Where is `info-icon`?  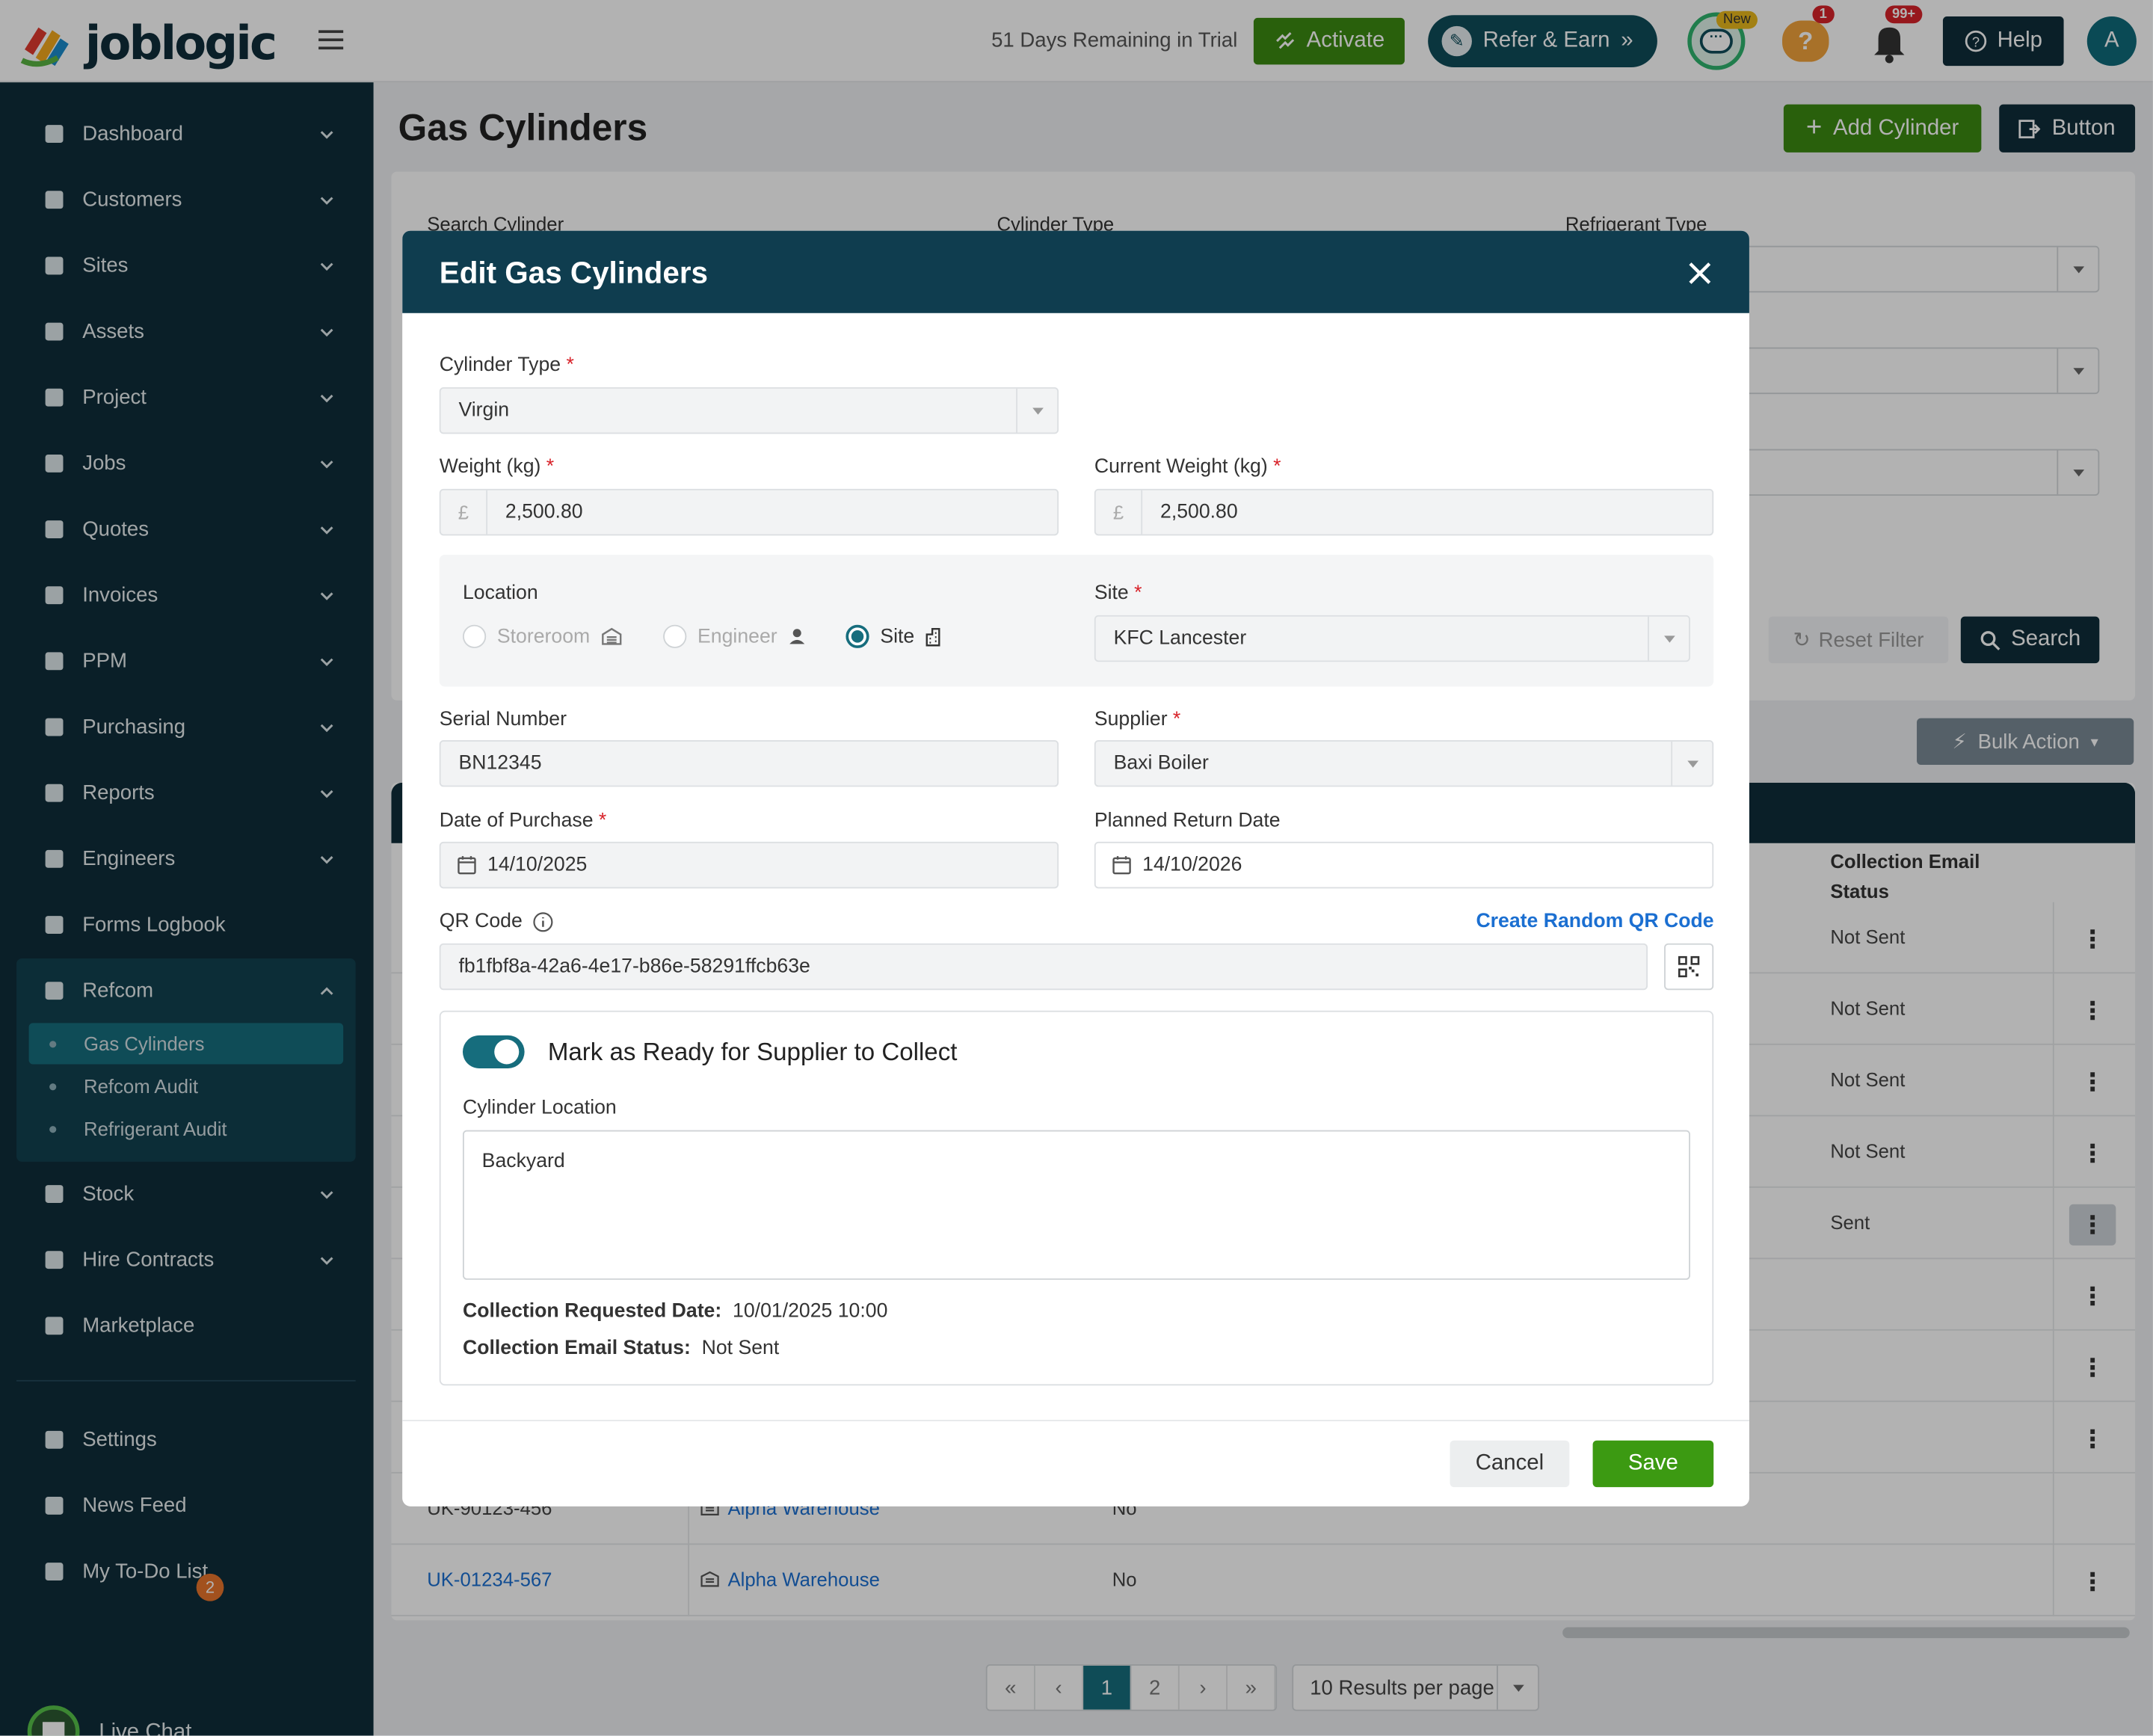
info-icon is located at coordinates (543, 921).